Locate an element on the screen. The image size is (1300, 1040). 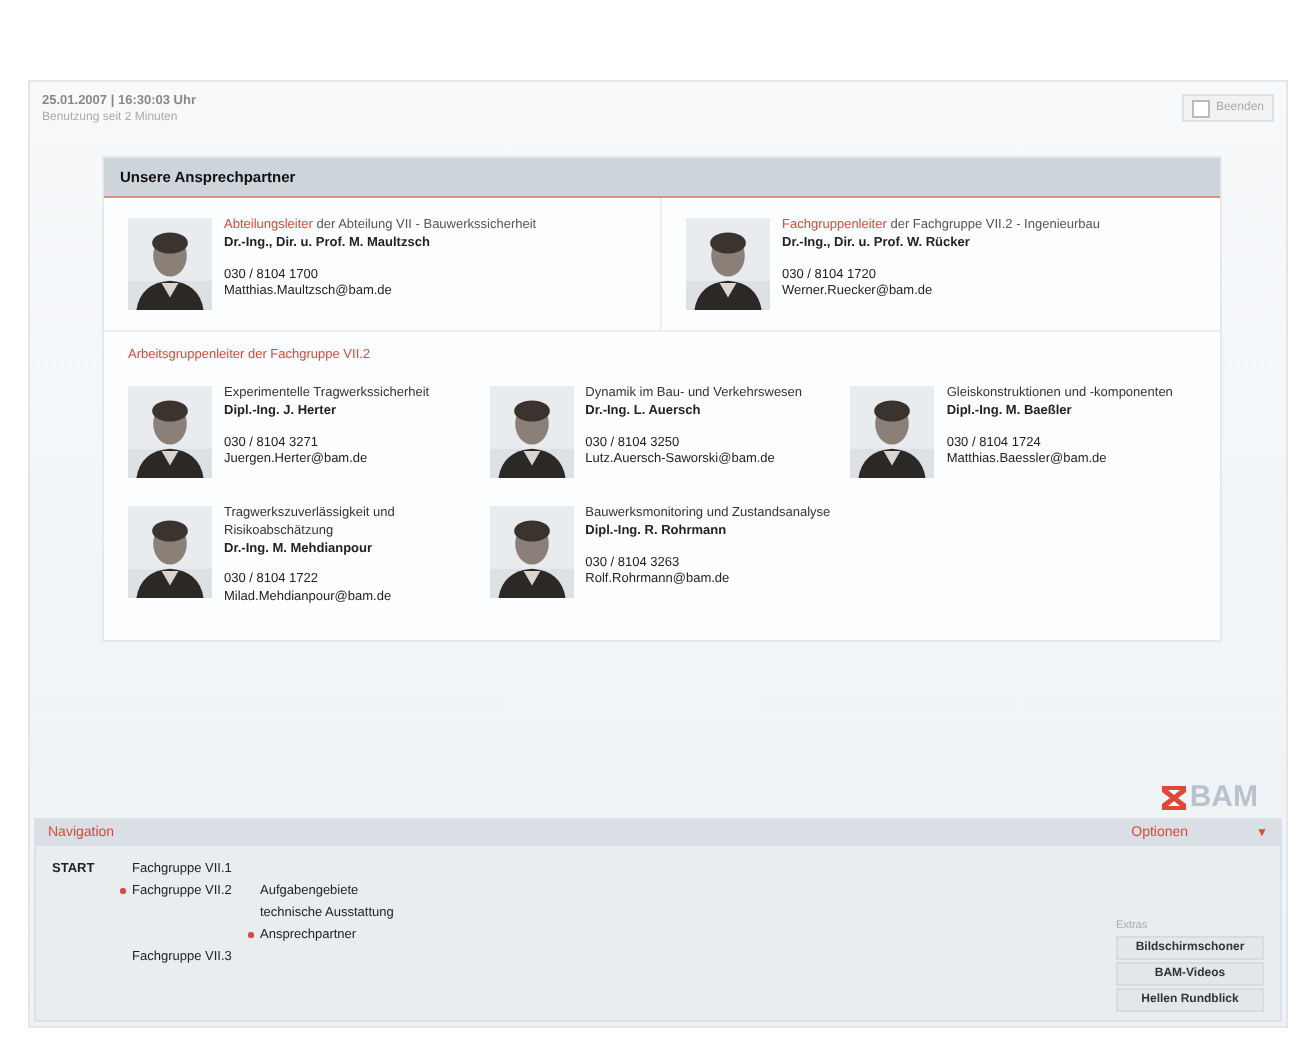
square-icon is located at coordinates (1200, 108).